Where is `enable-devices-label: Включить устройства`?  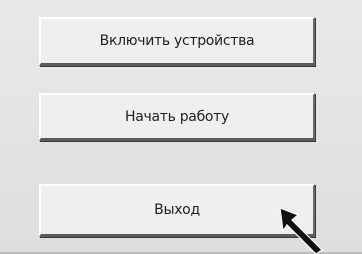 enable-devices-label: Включить устройства is located at coordinates (177, 41).